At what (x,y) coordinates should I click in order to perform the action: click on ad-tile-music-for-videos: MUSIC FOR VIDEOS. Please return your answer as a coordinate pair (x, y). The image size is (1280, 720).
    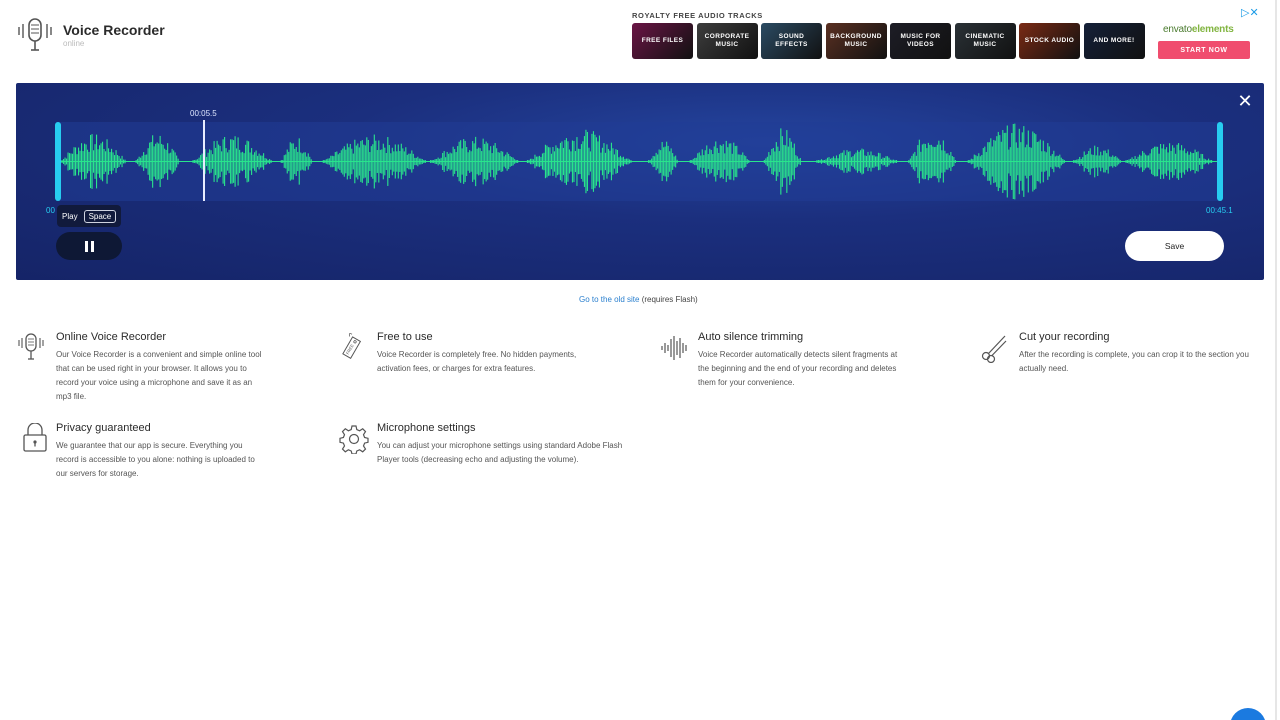
    Looking at the image, I should click on (920, 41).